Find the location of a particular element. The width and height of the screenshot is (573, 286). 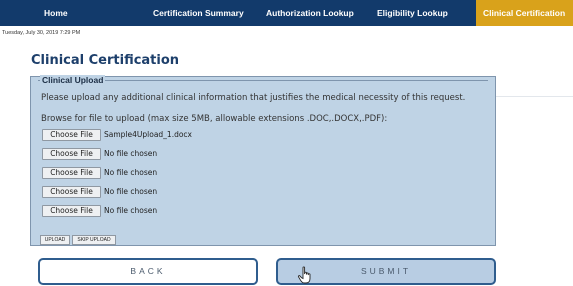

nav-item-authorization-lookup: Authorization Lookup is located at coordinates (310, 13).